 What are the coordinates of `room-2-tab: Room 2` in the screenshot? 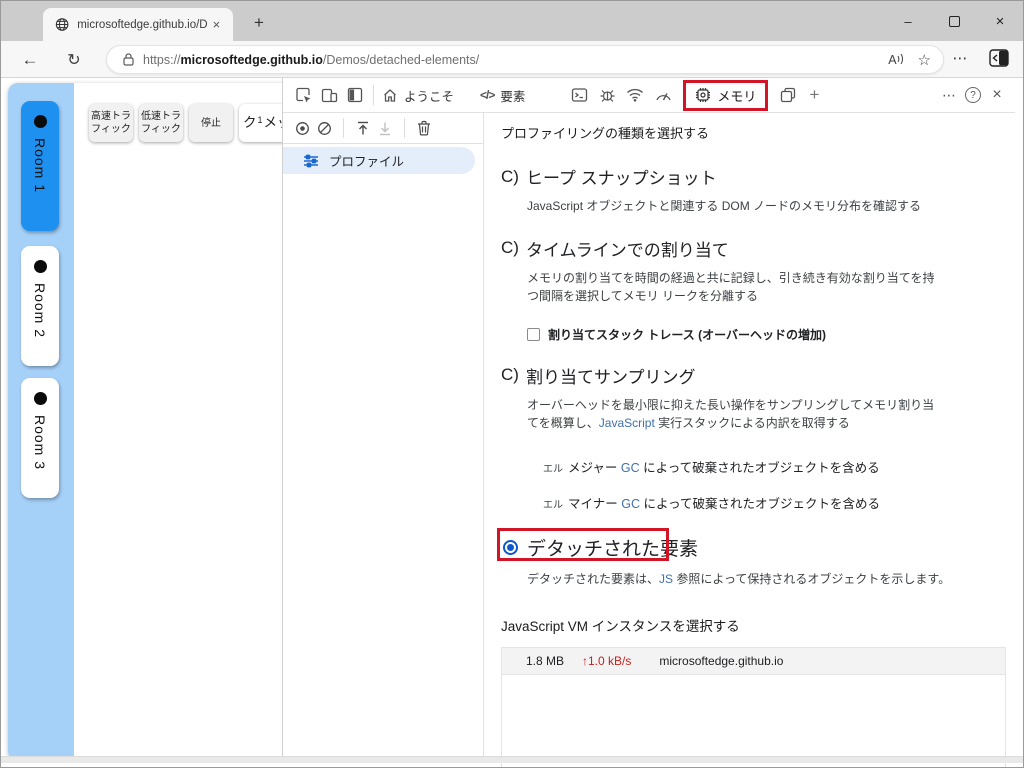 It's located at (40, 306).